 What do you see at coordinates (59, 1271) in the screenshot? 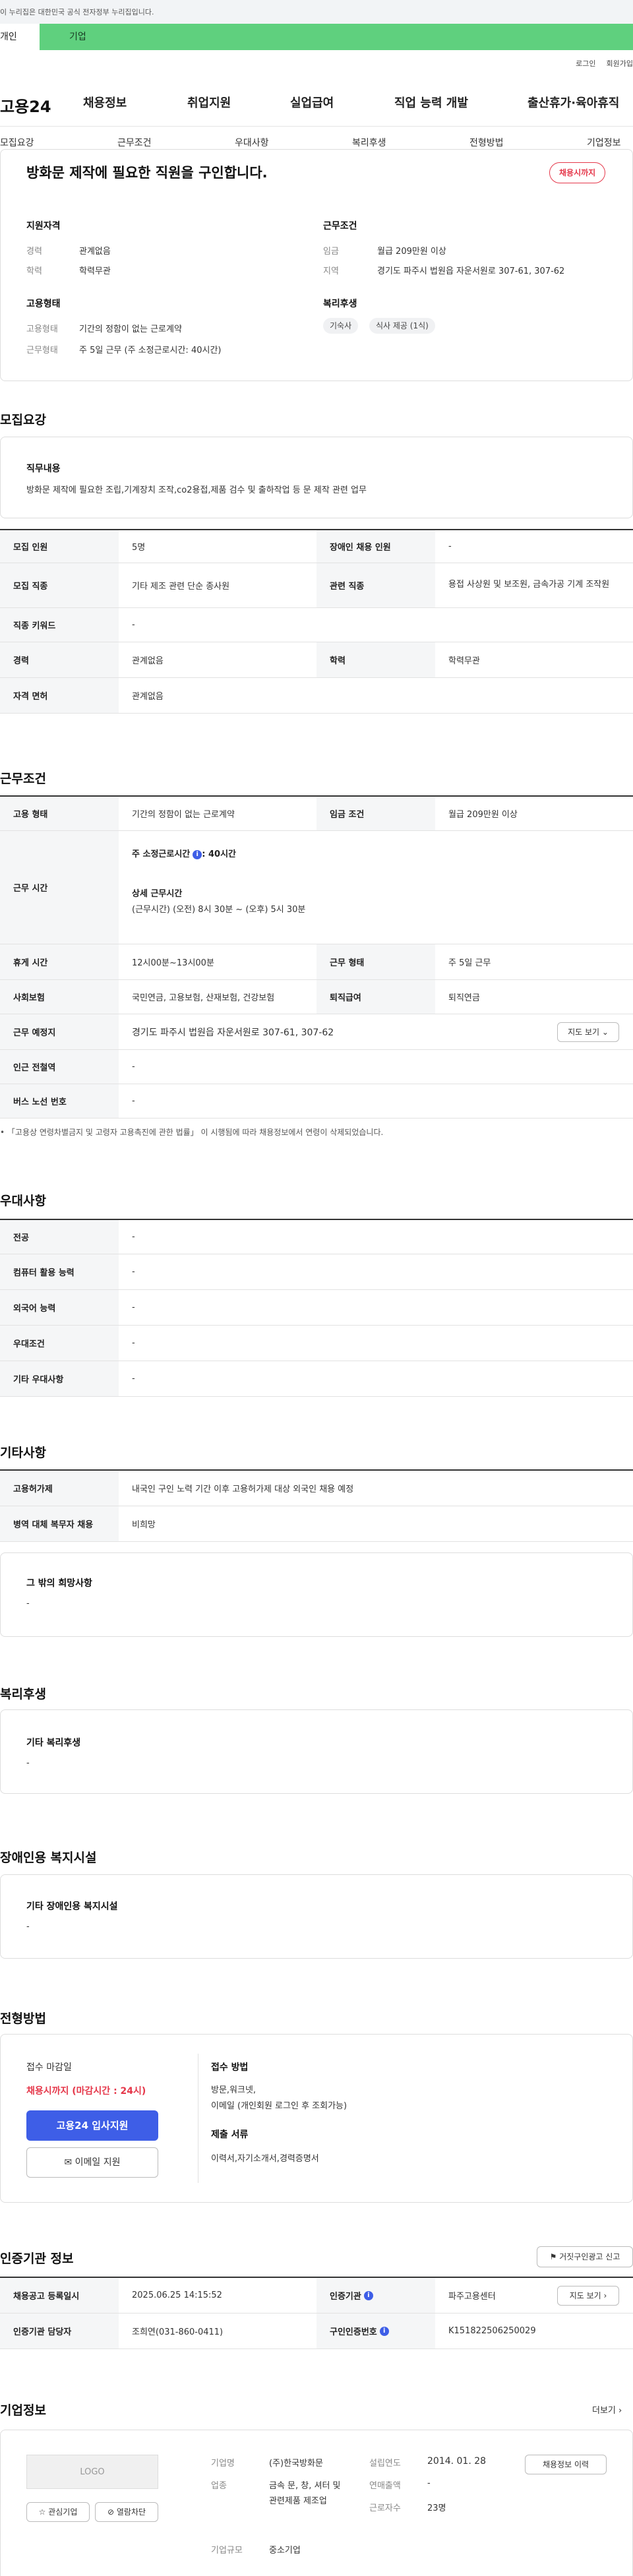
I see `table-header: 컴퓨터 활용 능력` at bounding box center [59, 1271].